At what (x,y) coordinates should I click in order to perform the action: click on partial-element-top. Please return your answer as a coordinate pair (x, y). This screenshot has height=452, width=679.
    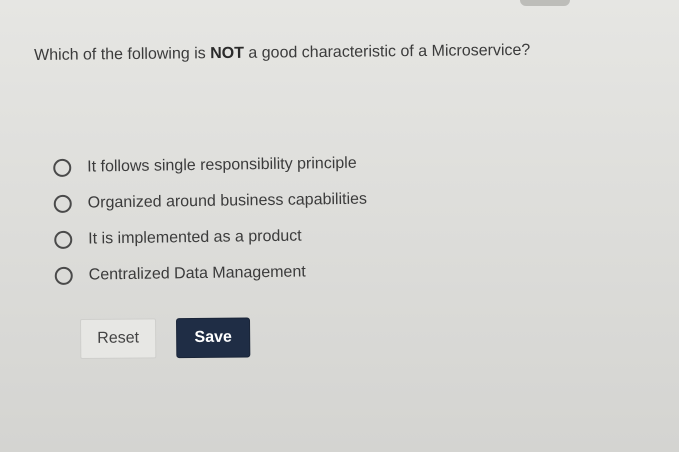
    Looking at the image, I should click on (545, 3).